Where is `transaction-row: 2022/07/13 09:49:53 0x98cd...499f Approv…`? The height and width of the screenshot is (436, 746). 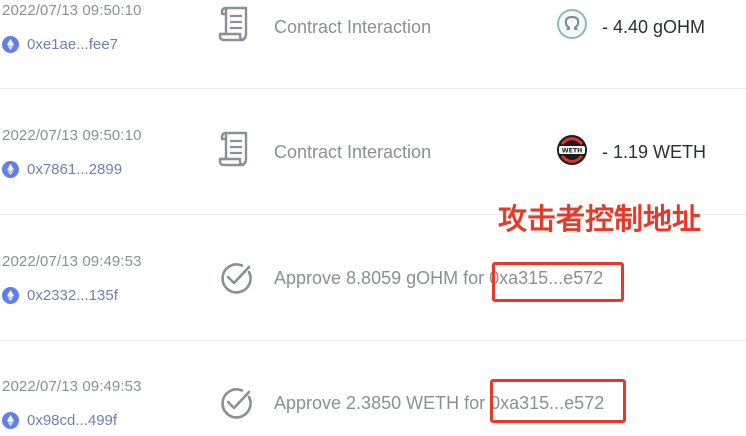
transaction-row: 2022/07/13 09:49:53 0x98cd...499f Approv… is located at coordinates (373, 407).